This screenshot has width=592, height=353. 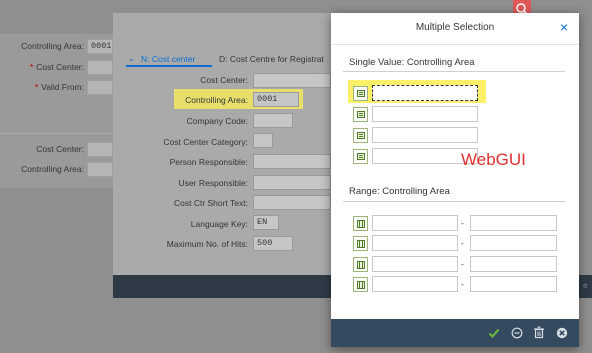 What do you see at coordinates (100, 67) in the screenshot?
I see `bg-cost-center-field` at bounding box center [100, 67].